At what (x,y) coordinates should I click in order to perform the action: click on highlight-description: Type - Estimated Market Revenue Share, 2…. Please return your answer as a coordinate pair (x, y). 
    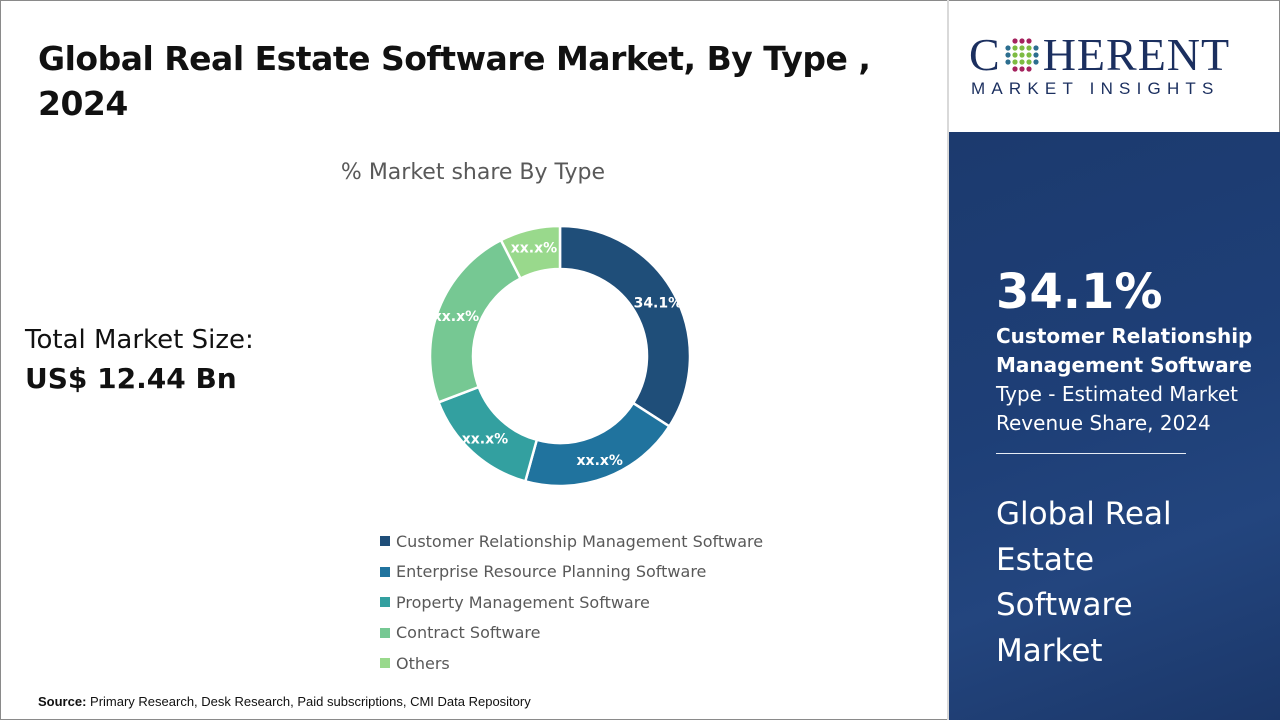
    Looking at the image, I should click on (1117, 408).